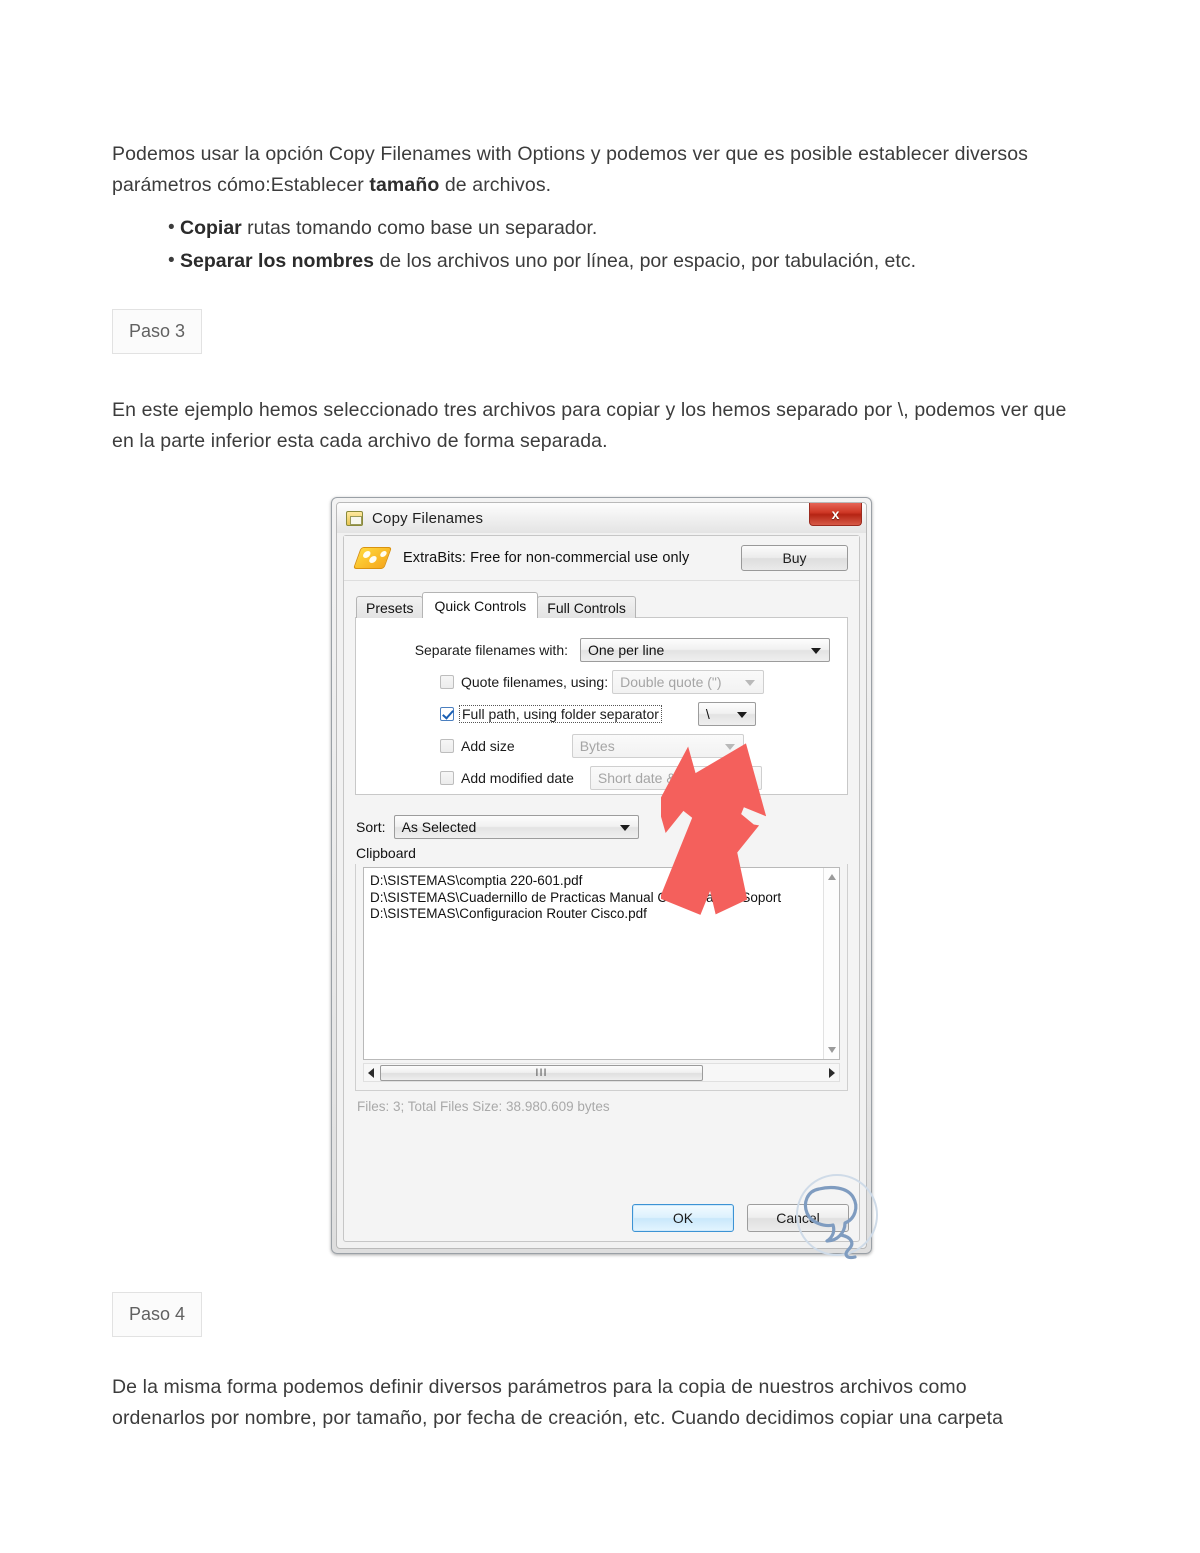 This screenshot has height=1553, width=1200. What do you see at coordinates (372, 558) in the screenshot?
I see `extrabits-logo-icon` at bounding box center [372, 558].